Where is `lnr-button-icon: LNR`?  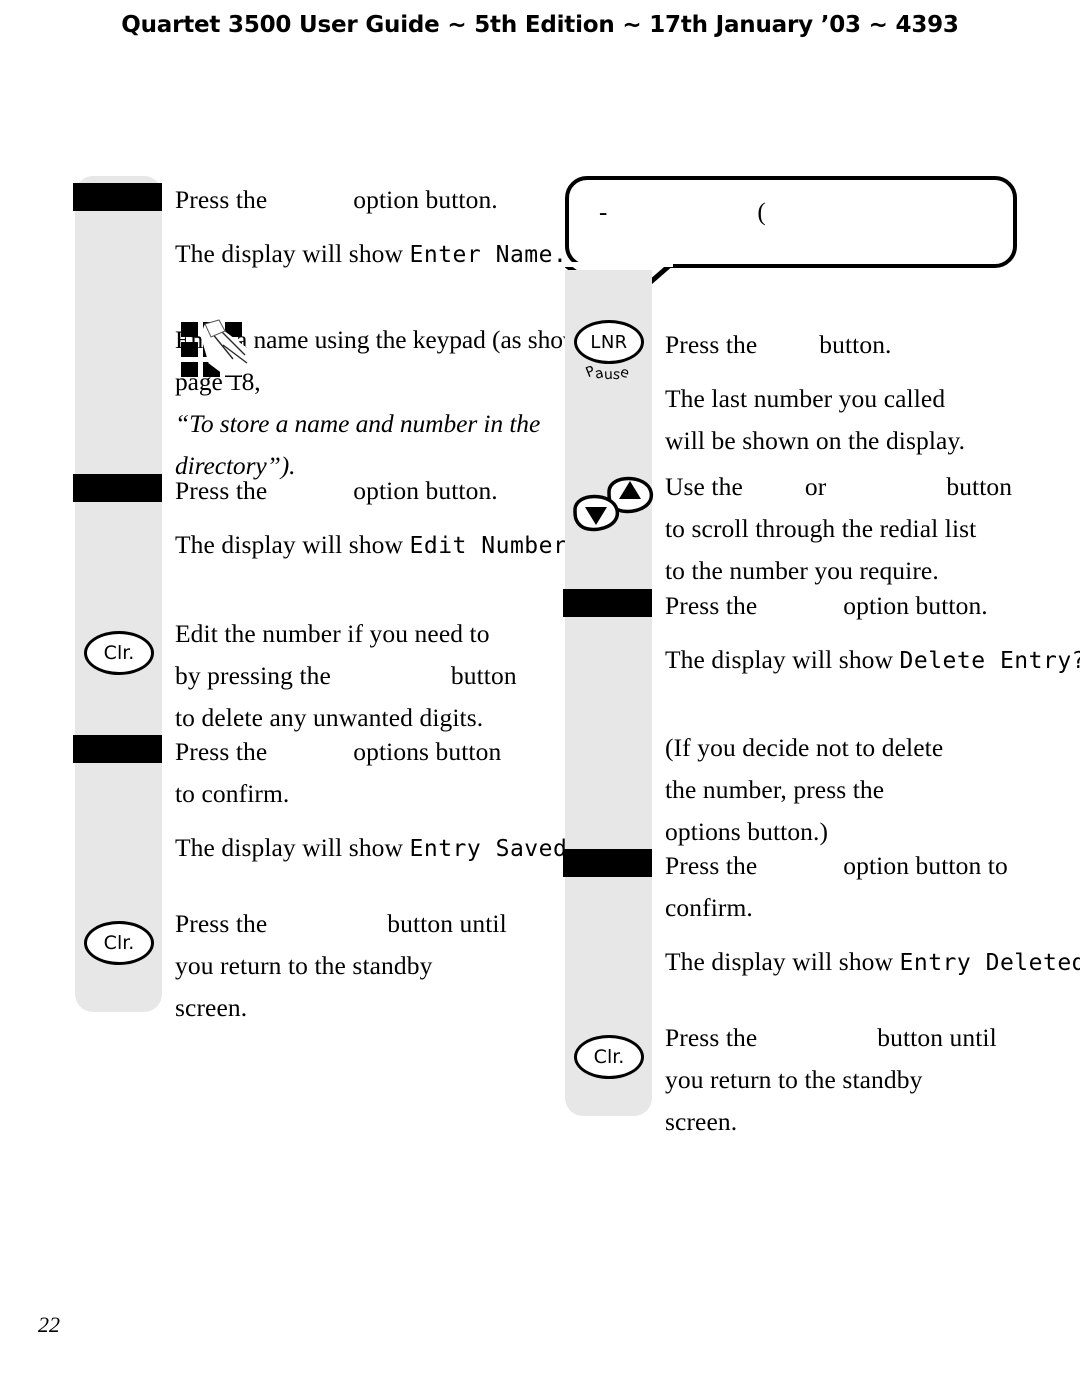
lnr-button-icon: LNR is located at coordinates (609, 342).